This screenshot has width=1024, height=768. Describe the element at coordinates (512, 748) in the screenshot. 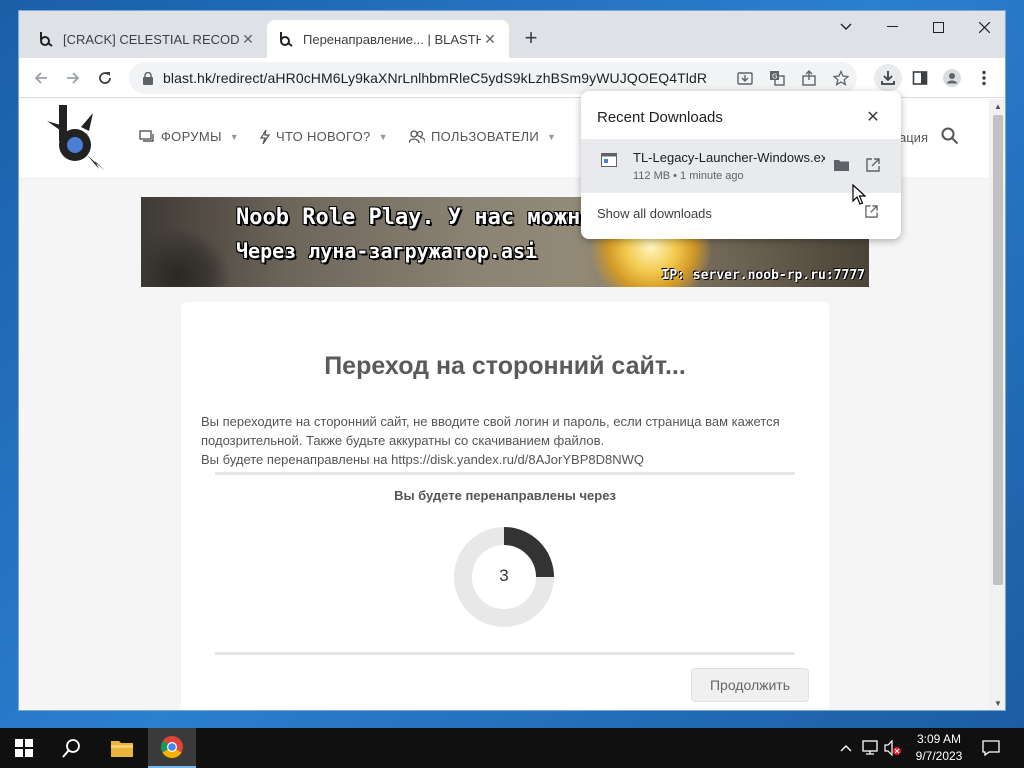

I see `windows-taskbar: 3:09 AM 9/7/2023` at that location.